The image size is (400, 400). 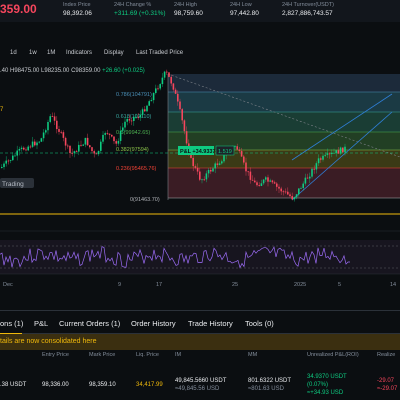 I want to click on change-value: +311.69 (+0.31%), so click(x=140, y=13).